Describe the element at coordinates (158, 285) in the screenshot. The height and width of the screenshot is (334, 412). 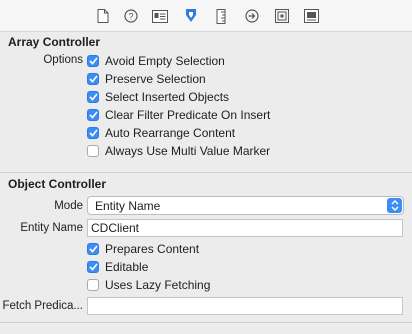
I see `checkbox-label: Uses Lazy Fetching` at that location.